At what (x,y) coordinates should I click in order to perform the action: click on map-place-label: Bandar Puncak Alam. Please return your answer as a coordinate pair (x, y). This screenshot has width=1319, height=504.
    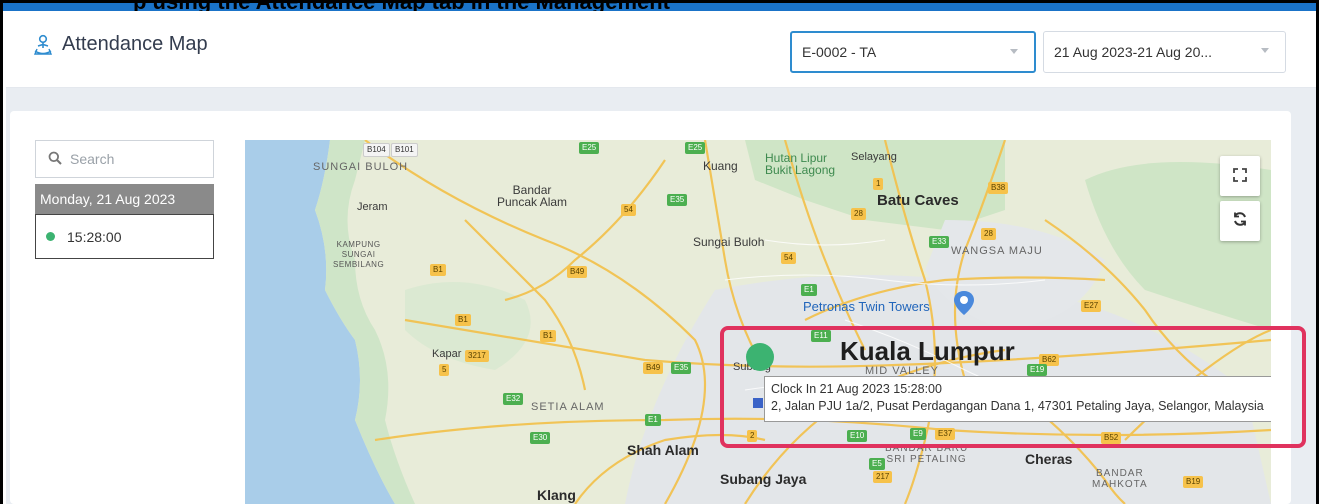
    Looking at the image, I should click on (532, 196).